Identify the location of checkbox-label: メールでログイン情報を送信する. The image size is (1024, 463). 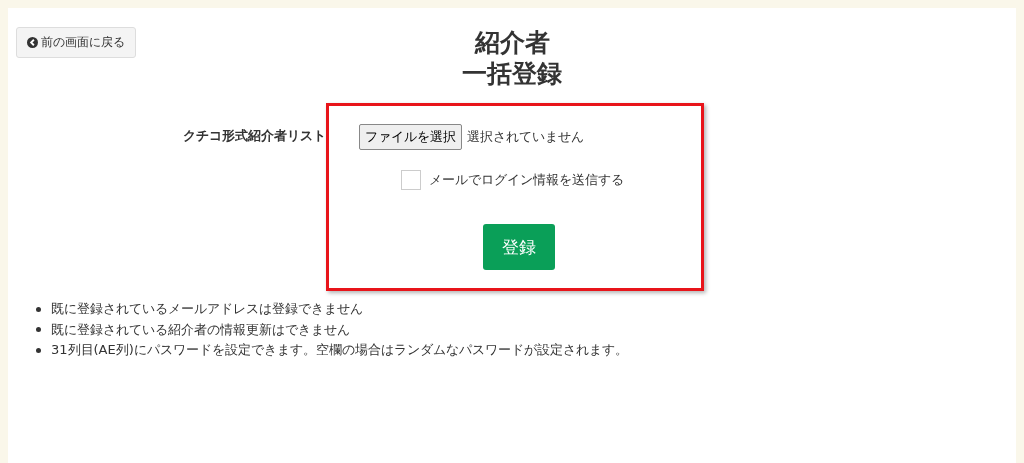
(526, 180).